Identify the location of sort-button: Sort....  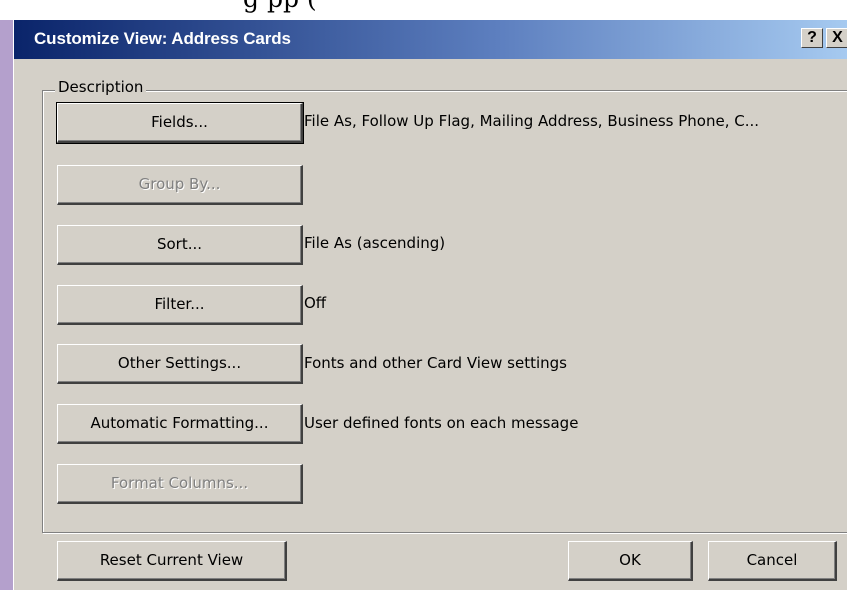
(180, 245).